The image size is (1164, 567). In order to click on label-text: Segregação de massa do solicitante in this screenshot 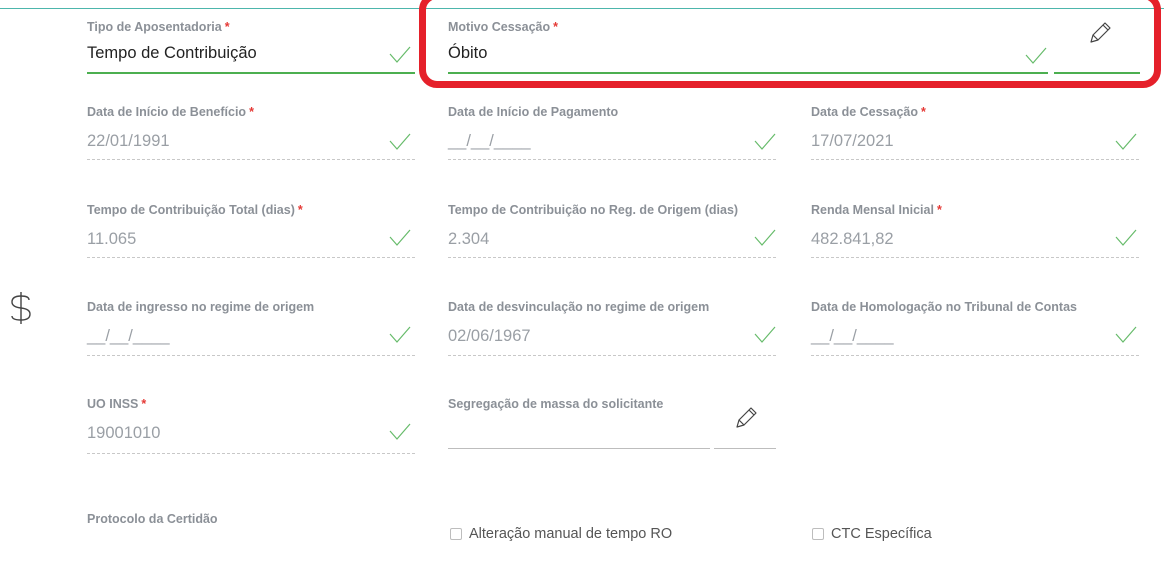, I will do `click(556, 404)`.